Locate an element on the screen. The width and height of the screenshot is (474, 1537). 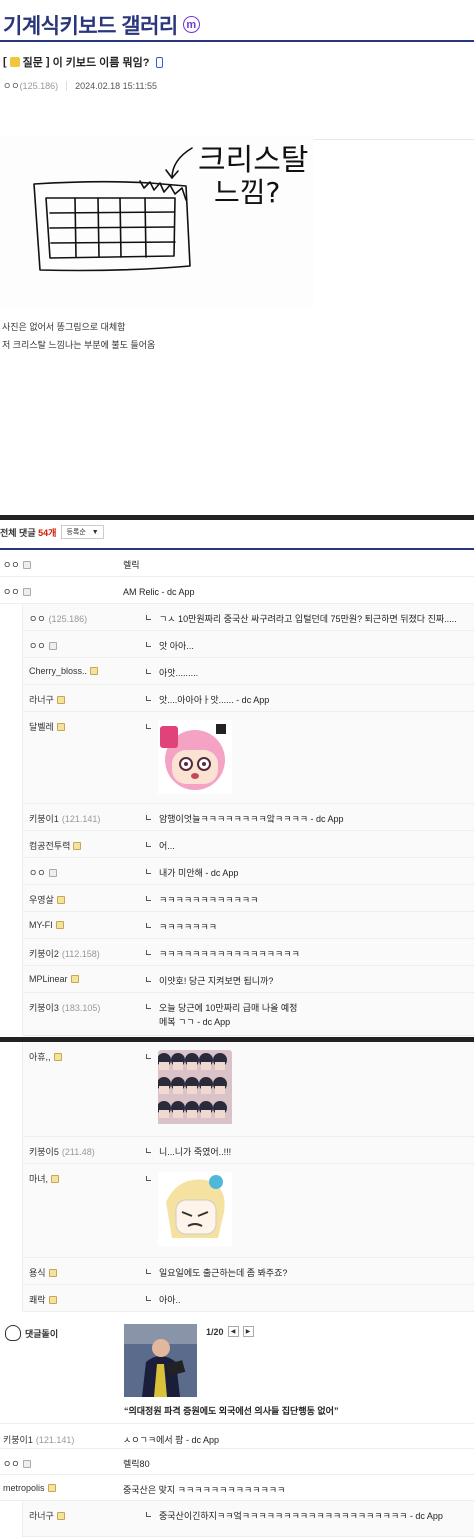
comment-author-name: ㅇㅇ is located at coordinates (11, 592).